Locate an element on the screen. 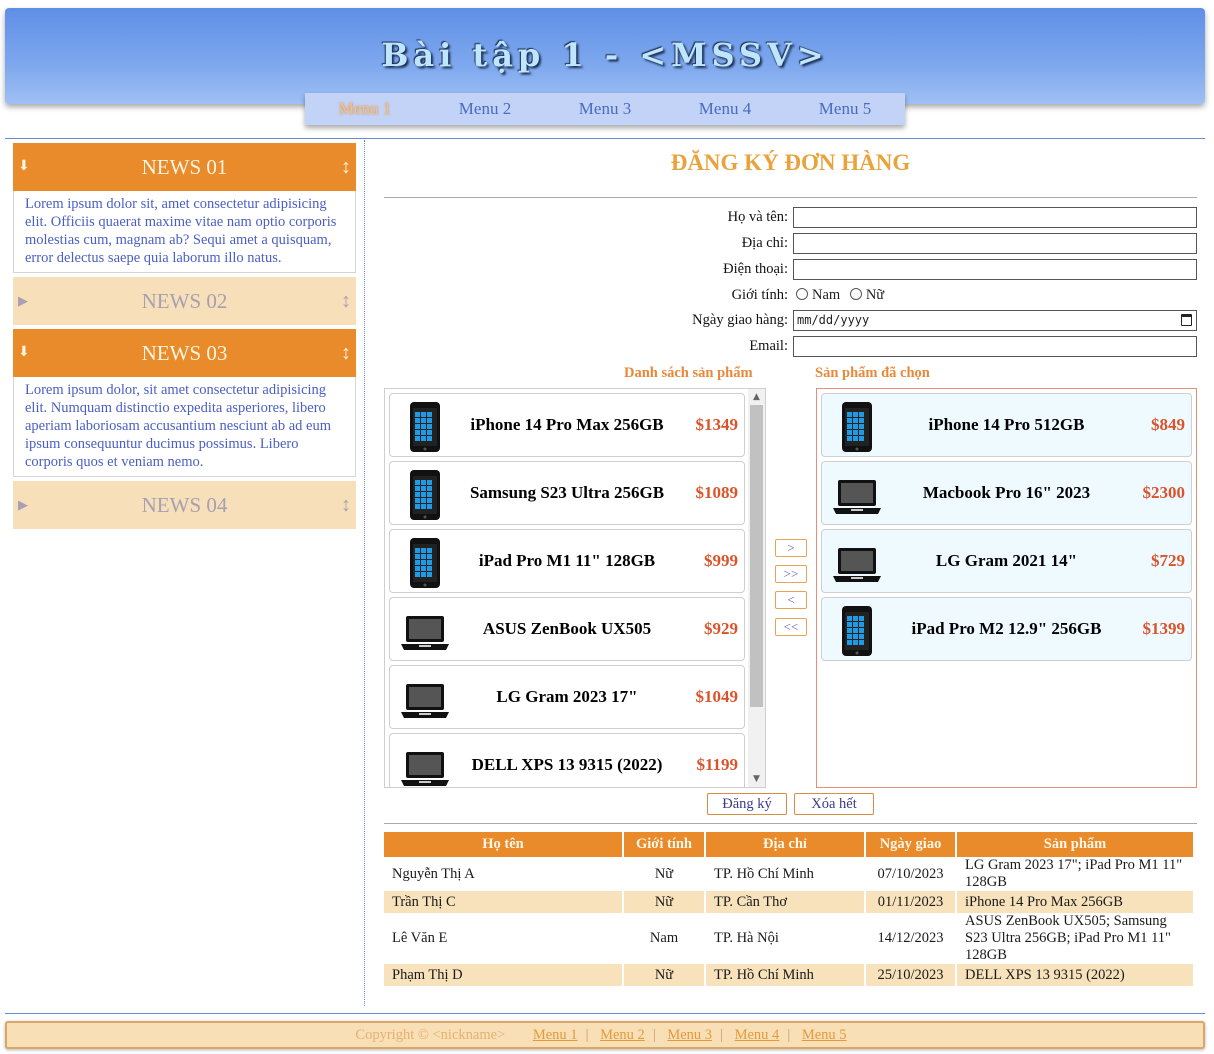  footer-divider is located at coordinates (605, 1013).